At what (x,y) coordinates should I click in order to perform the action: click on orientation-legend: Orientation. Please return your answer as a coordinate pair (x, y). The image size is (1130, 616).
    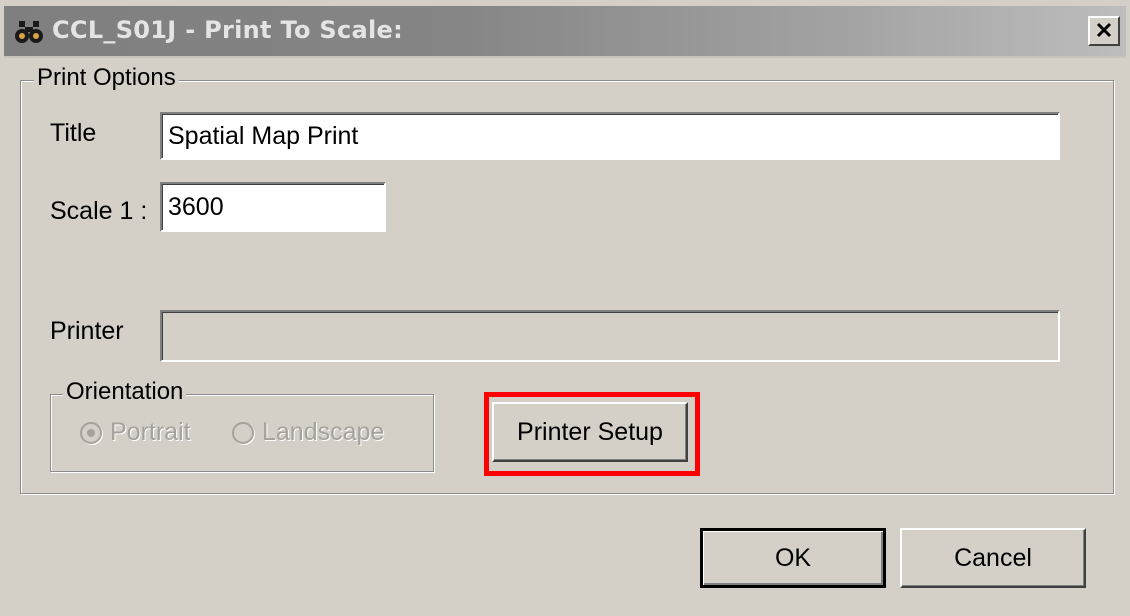
    Looking at the image, I should click on (125, 392).